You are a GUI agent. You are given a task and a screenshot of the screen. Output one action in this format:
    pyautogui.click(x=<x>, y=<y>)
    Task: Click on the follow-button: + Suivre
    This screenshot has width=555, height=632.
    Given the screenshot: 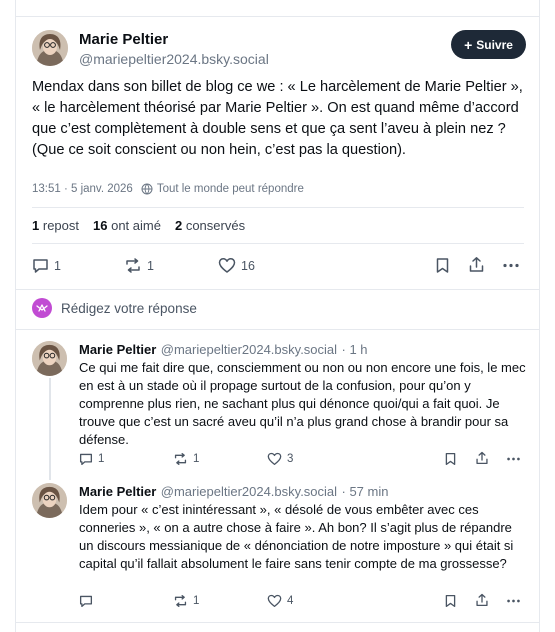 What is the action you would take?
    pyautogui.click(x=488, y=44)
    